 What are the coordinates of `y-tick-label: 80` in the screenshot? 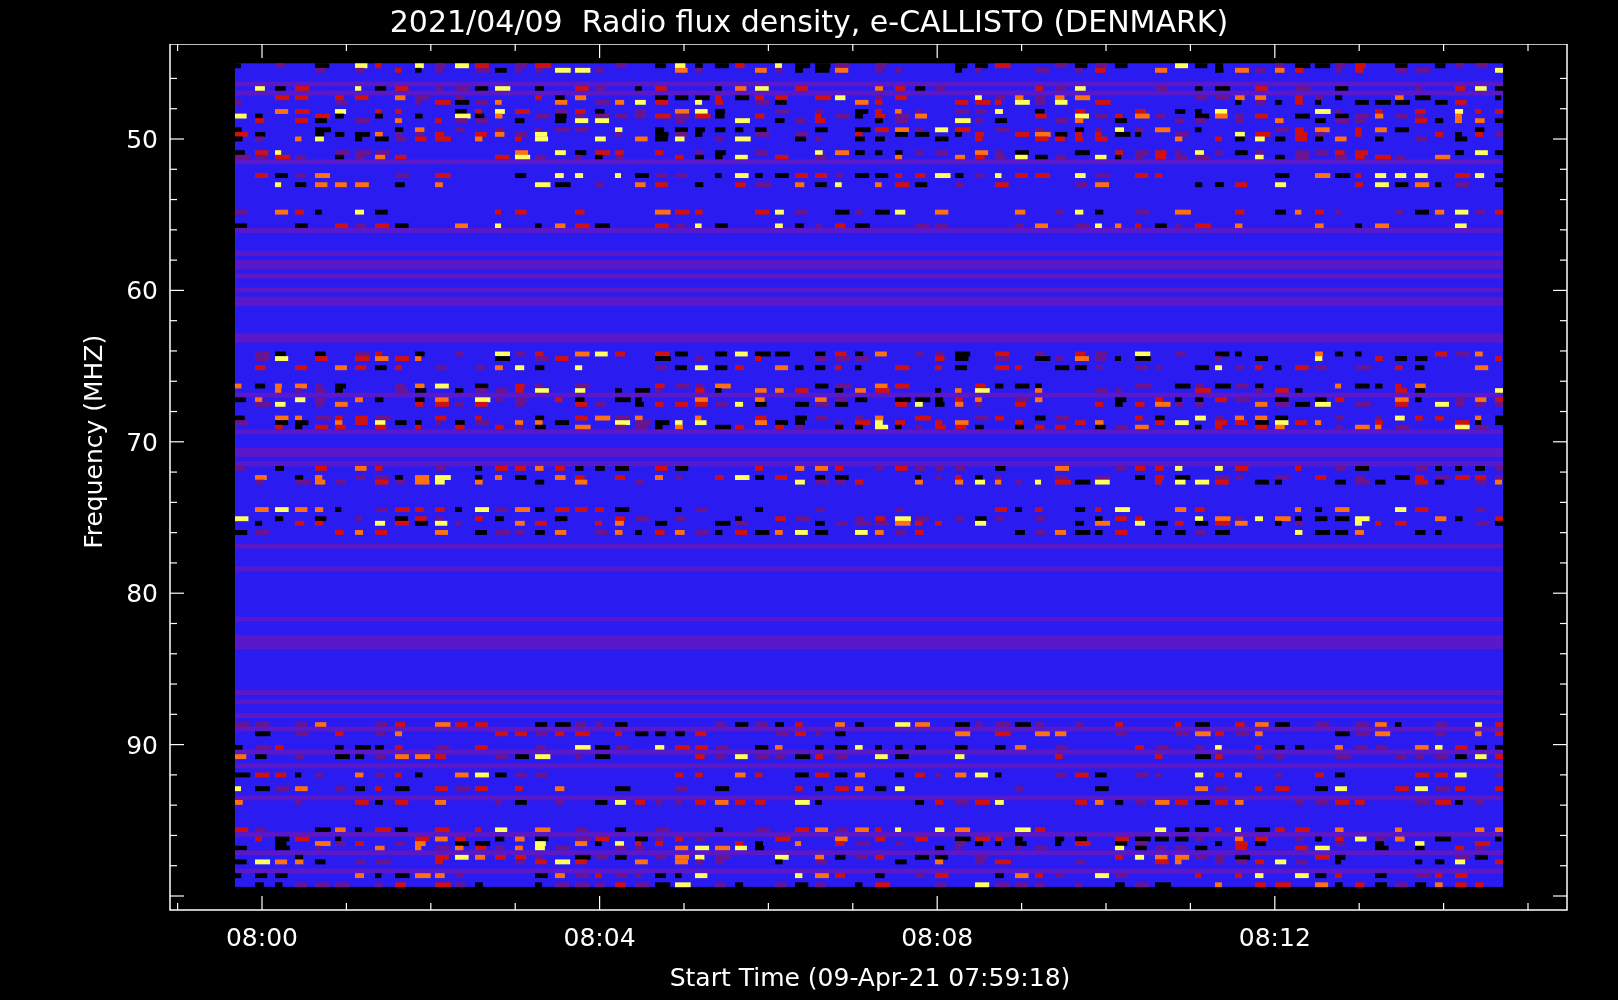 It's located at (142, 594).